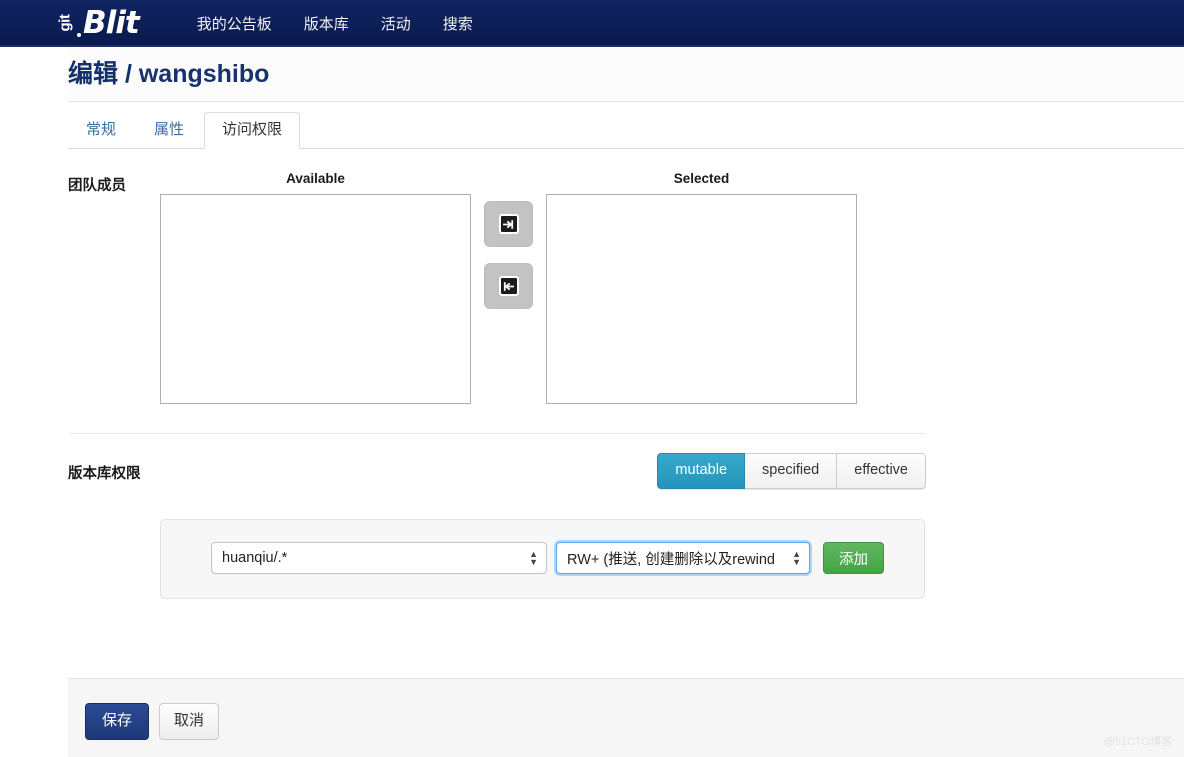 The height and width of the screenshot is (757, 1184). What do you see at coordinates (701, 178) in the screenshot?
I see `selected-heading: Selected` at bounding box center [701, 178].